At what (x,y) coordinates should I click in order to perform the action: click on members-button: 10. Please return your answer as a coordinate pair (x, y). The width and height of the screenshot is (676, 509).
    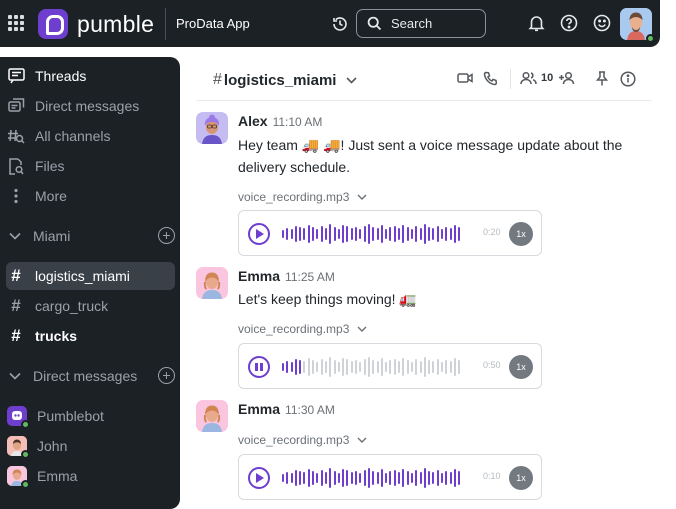
    Looking at the image, I should click on (536, 78).